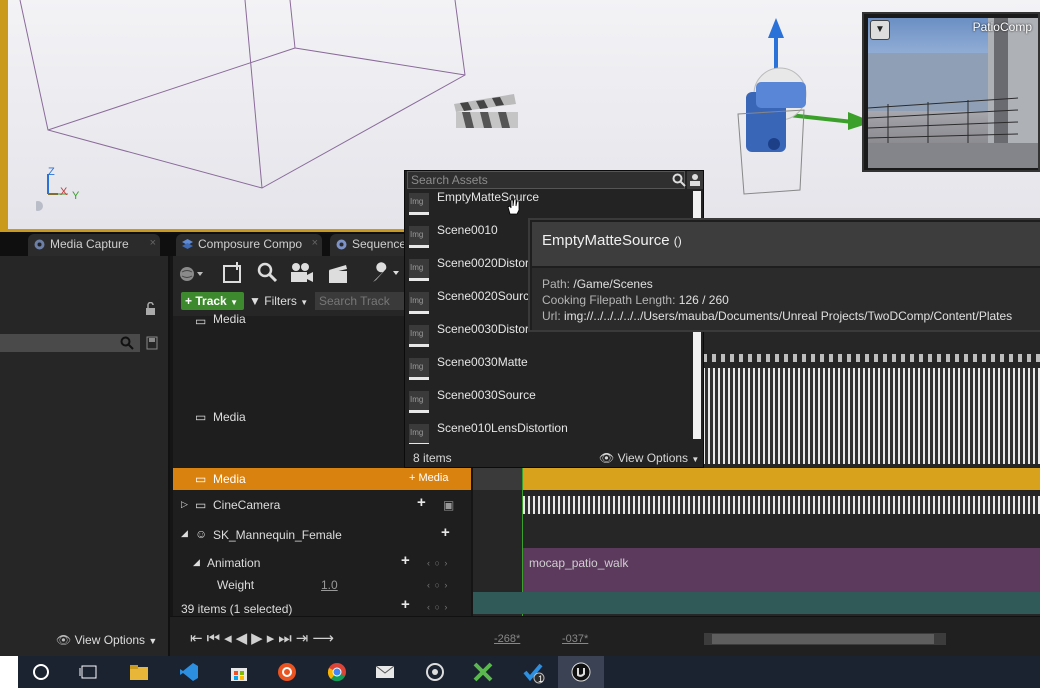 This screenshot has width=1040, height=688. What do you see at coordinates (488, 197) in the screenshot?
I see `asset-name: EmptyMatteSource` at bounding box center [488, 197].